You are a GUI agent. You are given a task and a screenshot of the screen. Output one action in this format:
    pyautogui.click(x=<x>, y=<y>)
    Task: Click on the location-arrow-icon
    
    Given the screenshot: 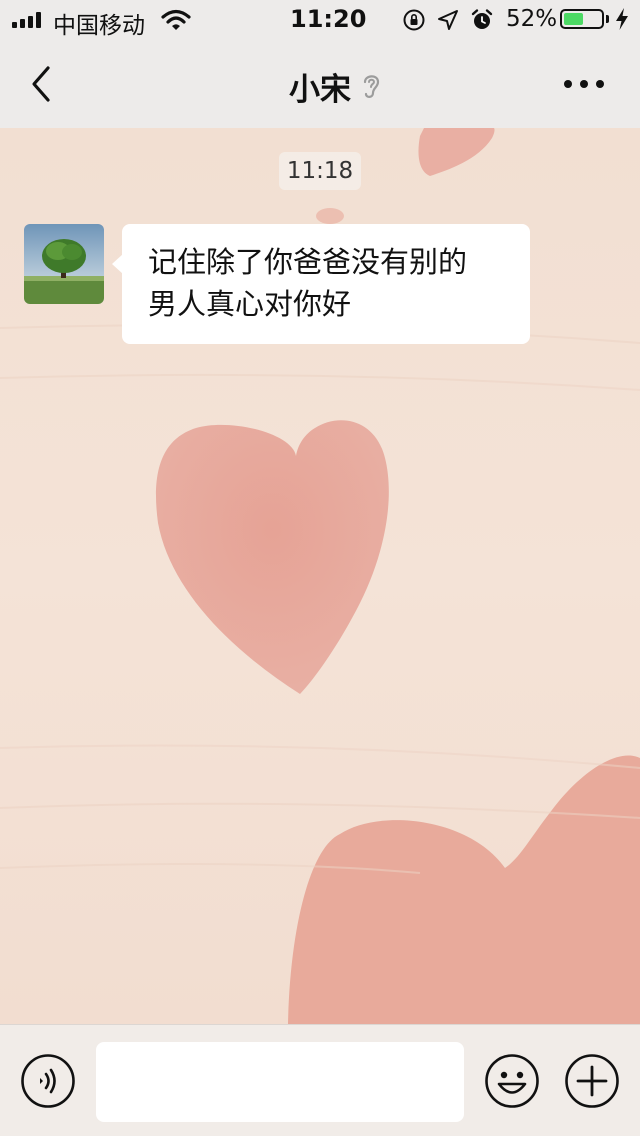 What is the action you would take?
    pyautogui.click(x=448, y=20)
    